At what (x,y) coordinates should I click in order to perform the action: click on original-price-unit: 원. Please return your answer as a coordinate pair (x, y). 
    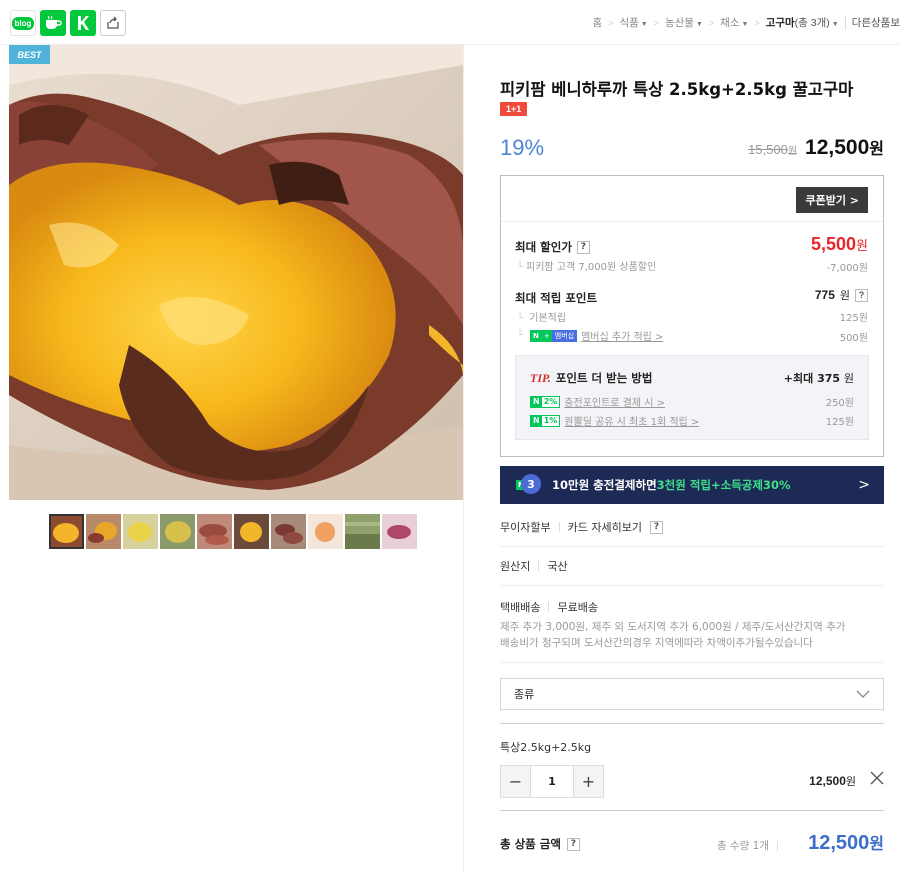
    Looking at the image, I should click on (792, 151).